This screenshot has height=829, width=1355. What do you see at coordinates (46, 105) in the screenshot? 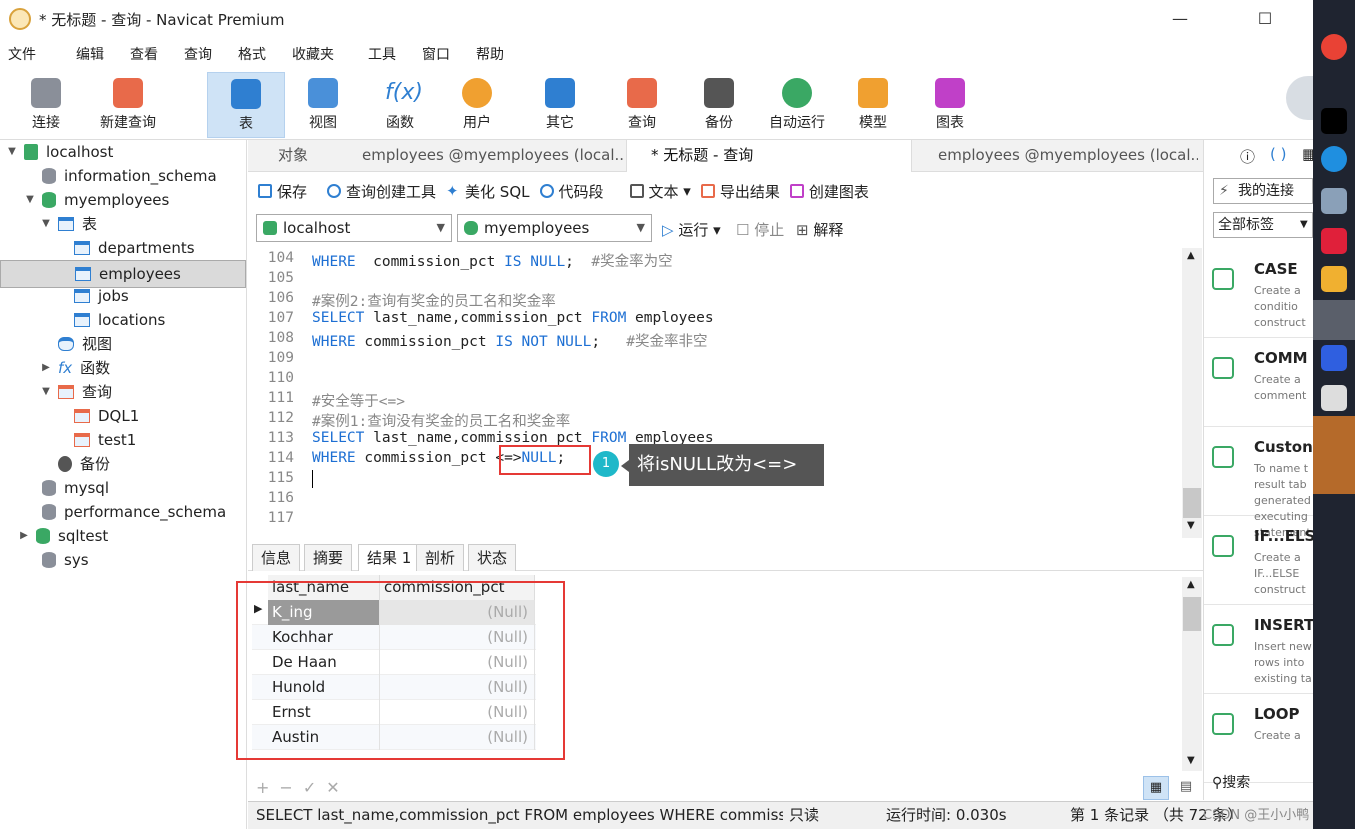
I see `toolbar-connect-button: 连接` at bounding box center [46, 105].